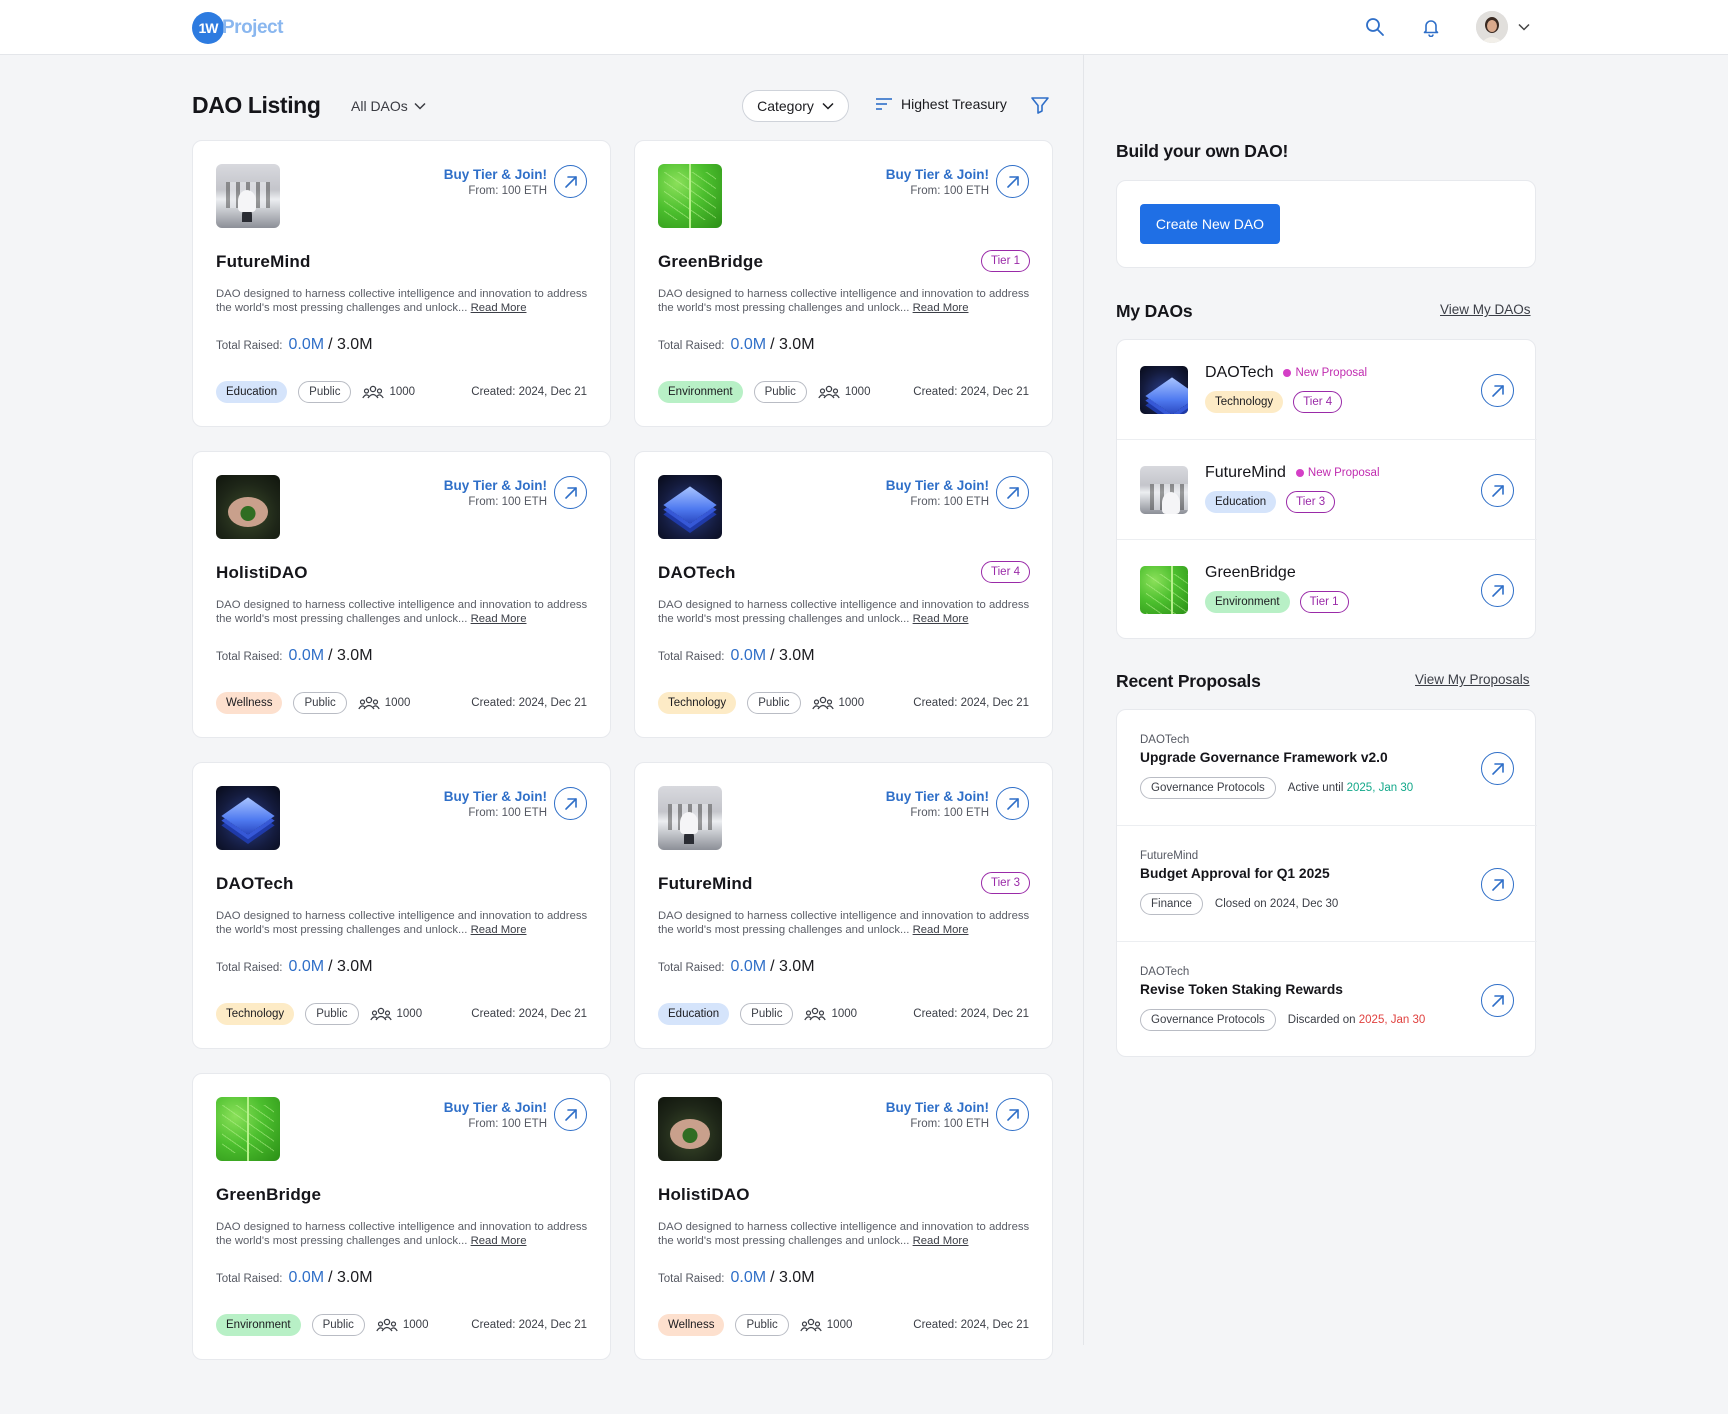 The height and width of the screenshot is (1414, 1728). Describe the element at coordinates (1485, 309) in the screenshot. I see `view-my-daos-link: View My DAOs` at that location.